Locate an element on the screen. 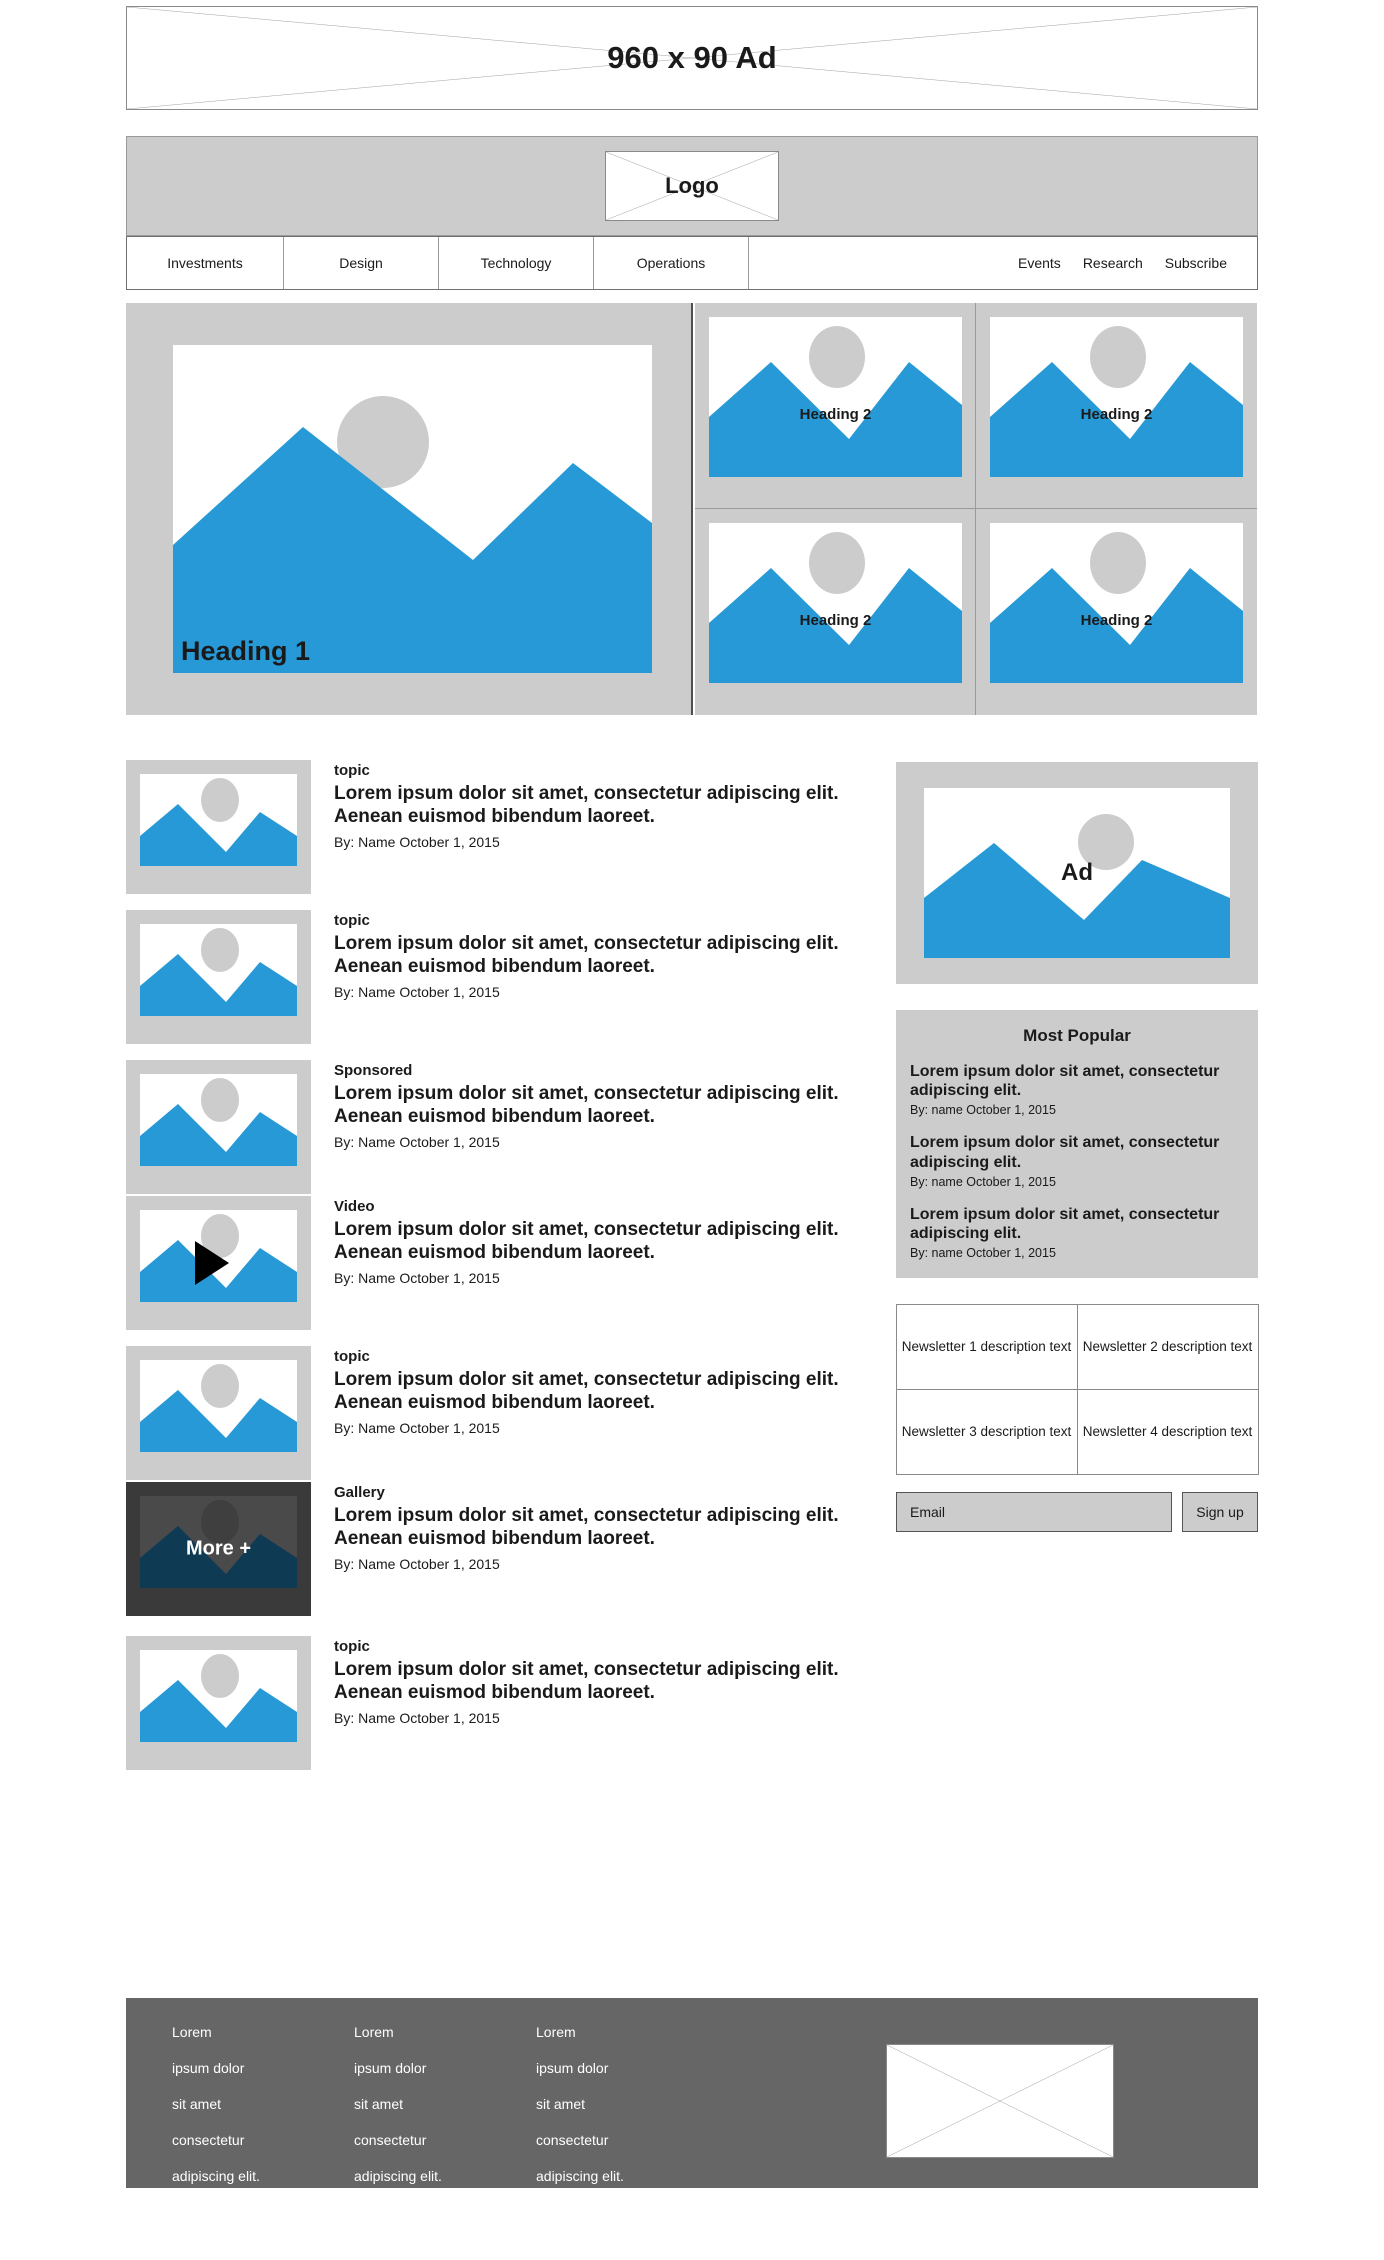 The width and height of the screenshot is (1384, 2260). logo-label: Logo is located at coordinates (692, 185).